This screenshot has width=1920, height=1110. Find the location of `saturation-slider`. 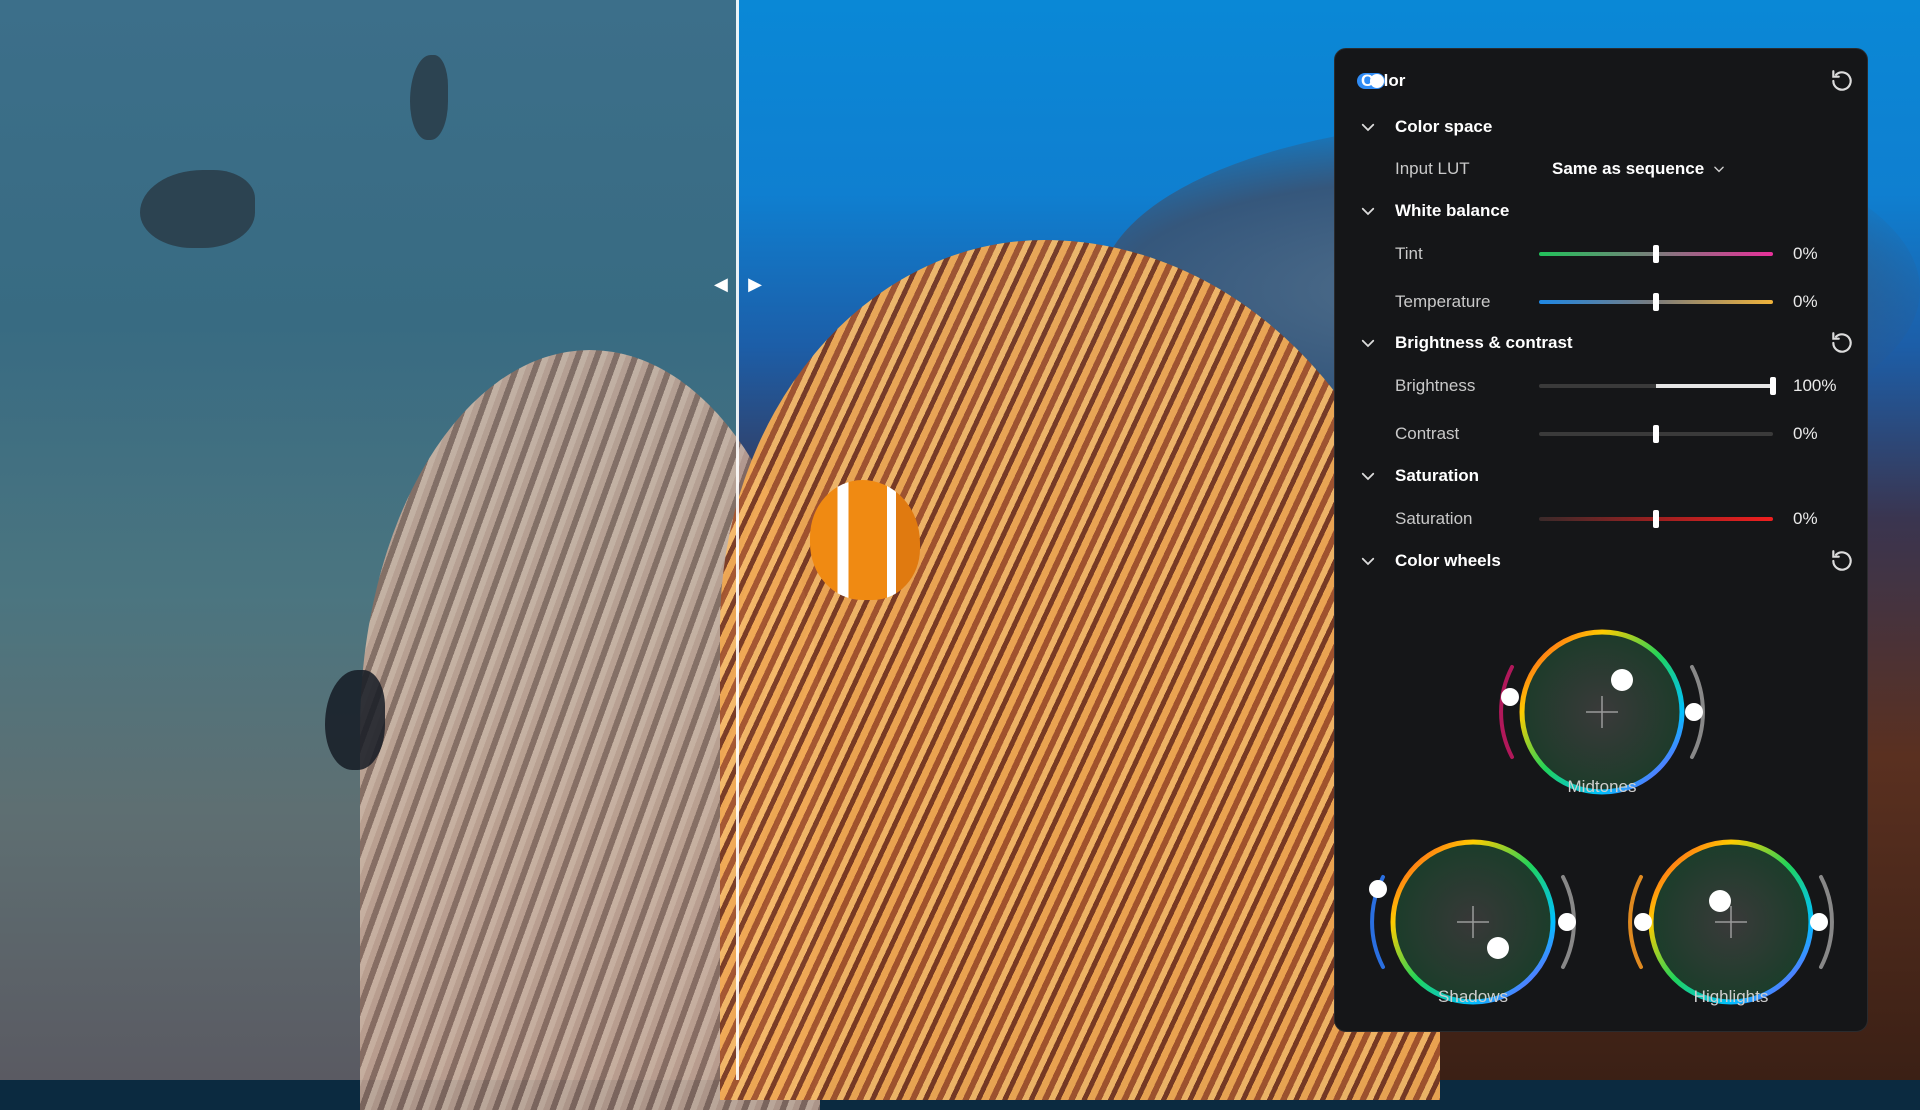

saturation-slider is located at coordinates (1656, 519).